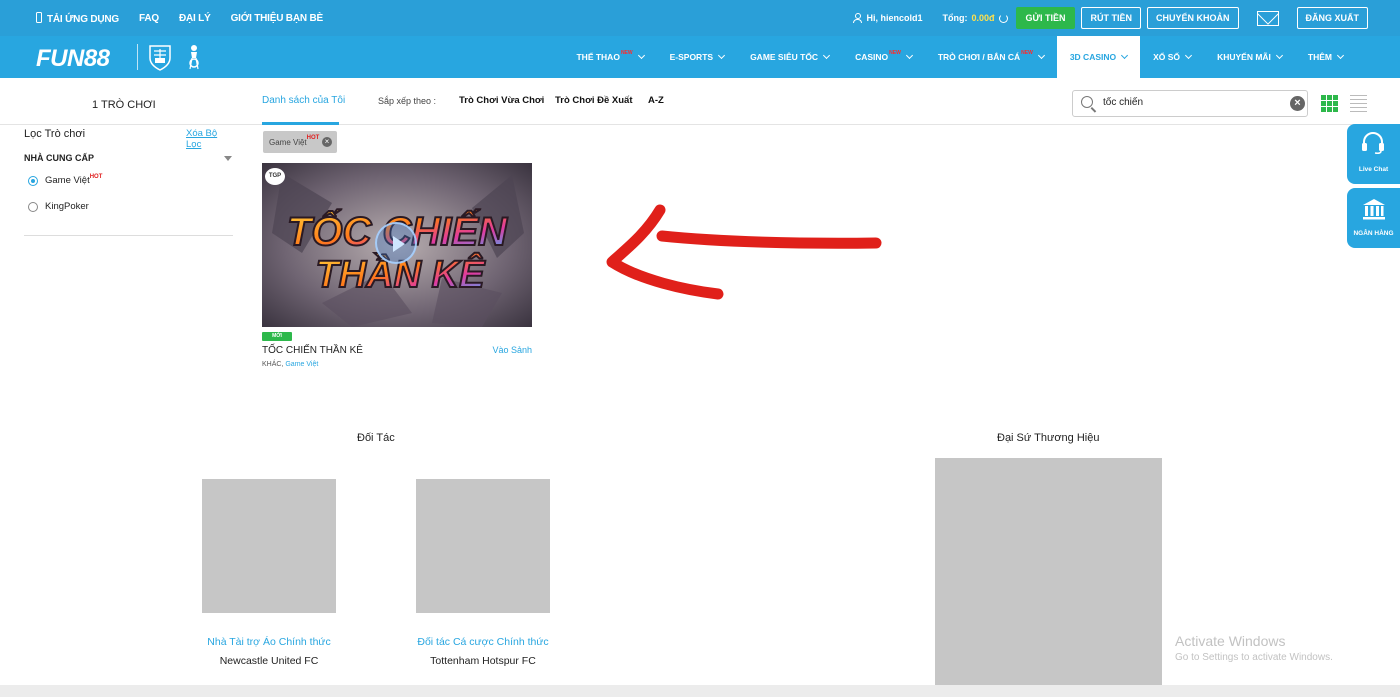 The width and height of the screenshot is (1400, 697). I want to click on nav-lottery: XỔ SỐ, so click(1172, 57).